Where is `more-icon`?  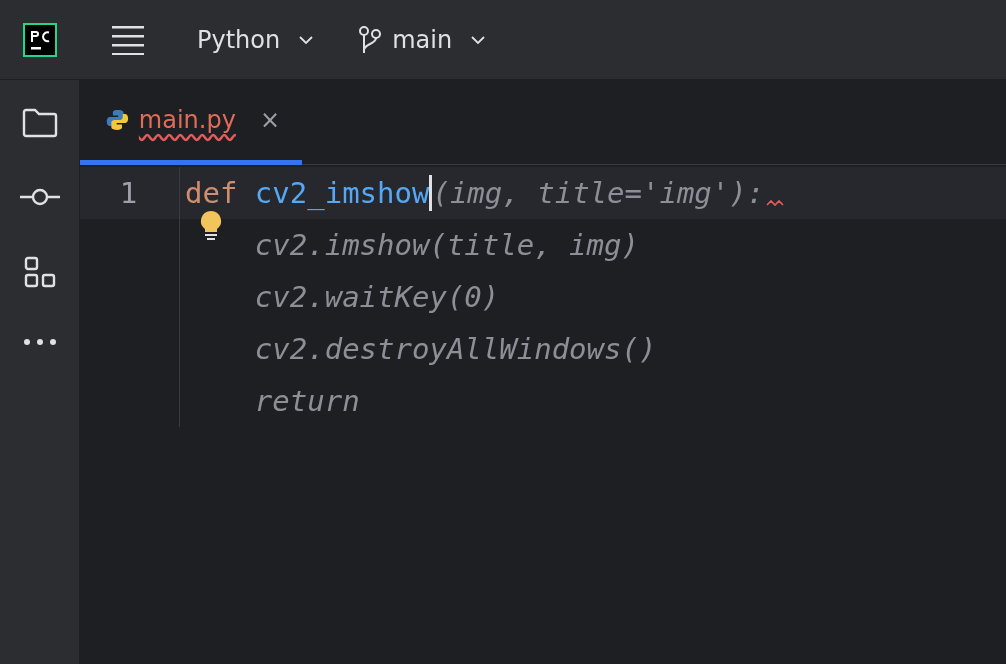 more-icon is located at coordinates (39, 342).